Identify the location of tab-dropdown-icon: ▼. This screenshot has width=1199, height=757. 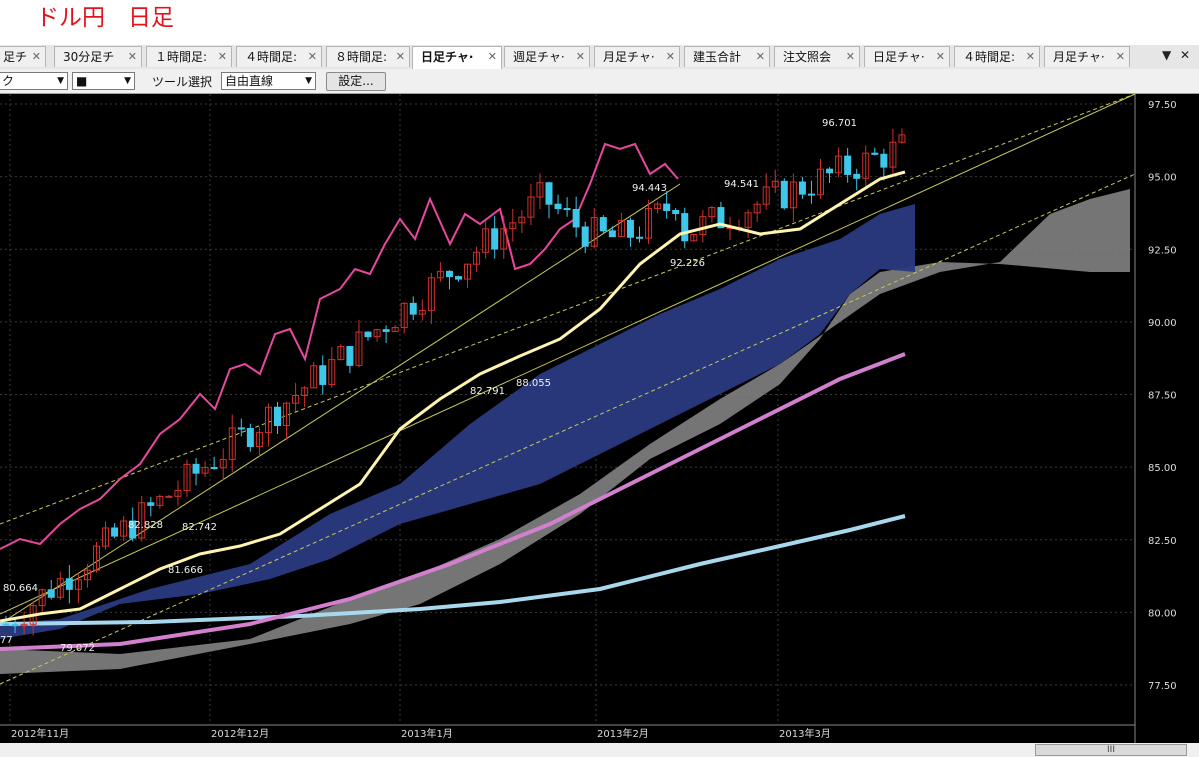
(1166, 55).